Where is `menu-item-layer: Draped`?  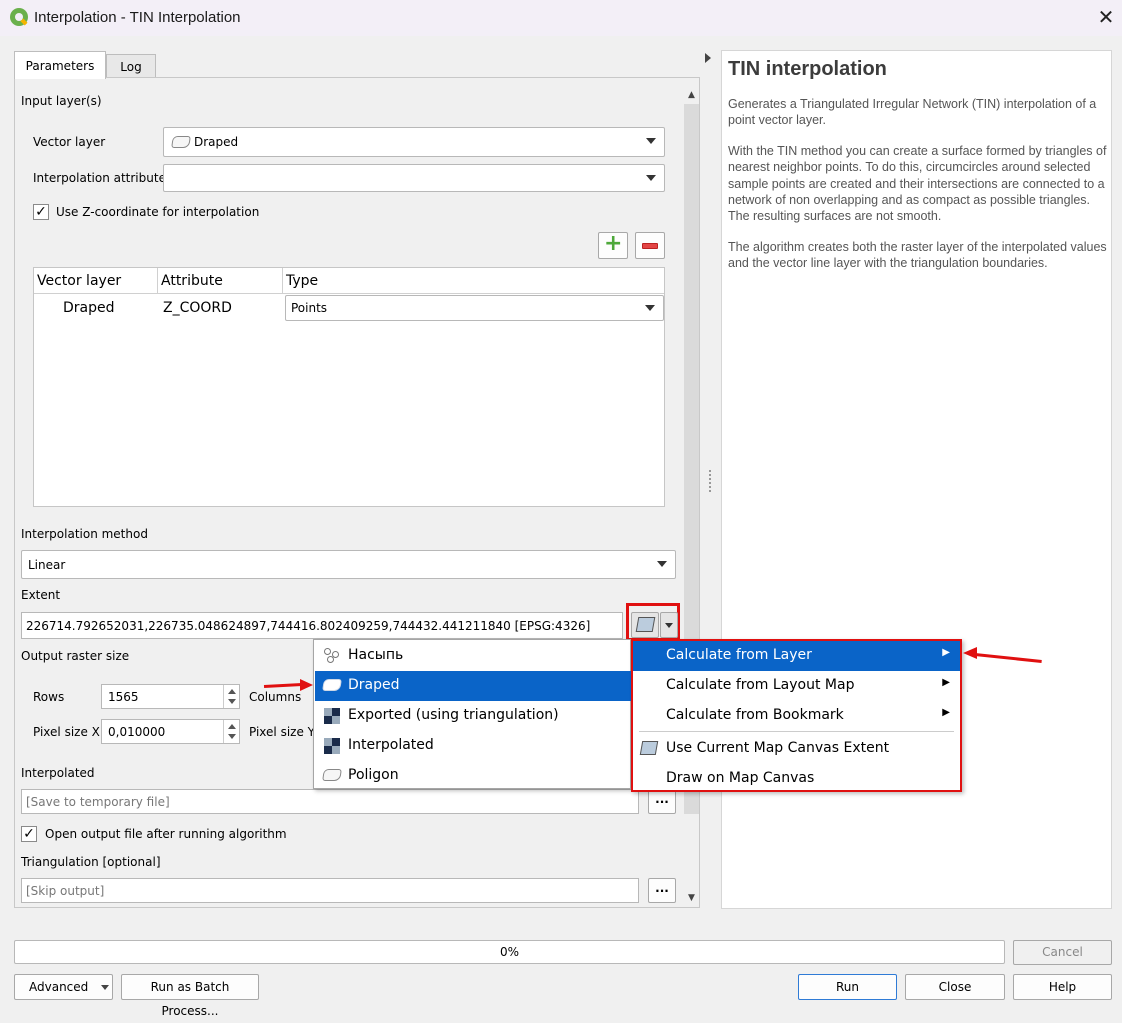
menu-item-layer: Draped is located at coordinates (473, 686).